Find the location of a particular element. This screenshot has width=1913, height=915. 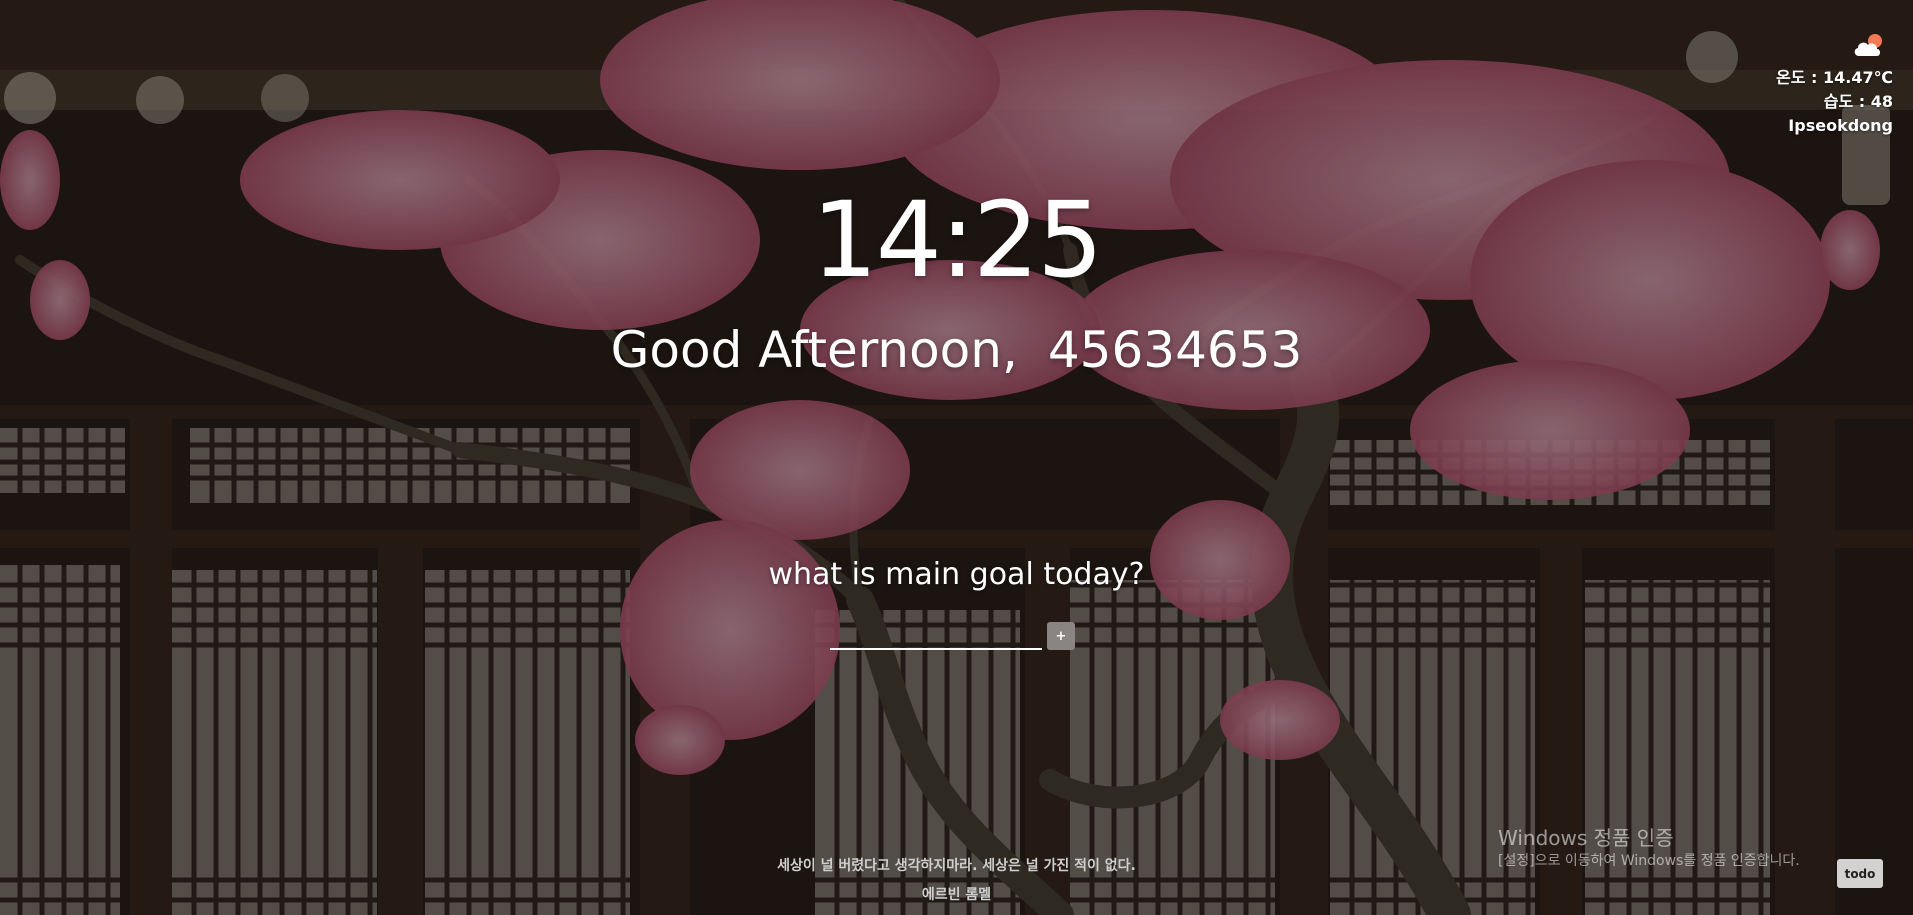

quote-author: 에르빈 롬멜 is located at coordinates (956, 895).